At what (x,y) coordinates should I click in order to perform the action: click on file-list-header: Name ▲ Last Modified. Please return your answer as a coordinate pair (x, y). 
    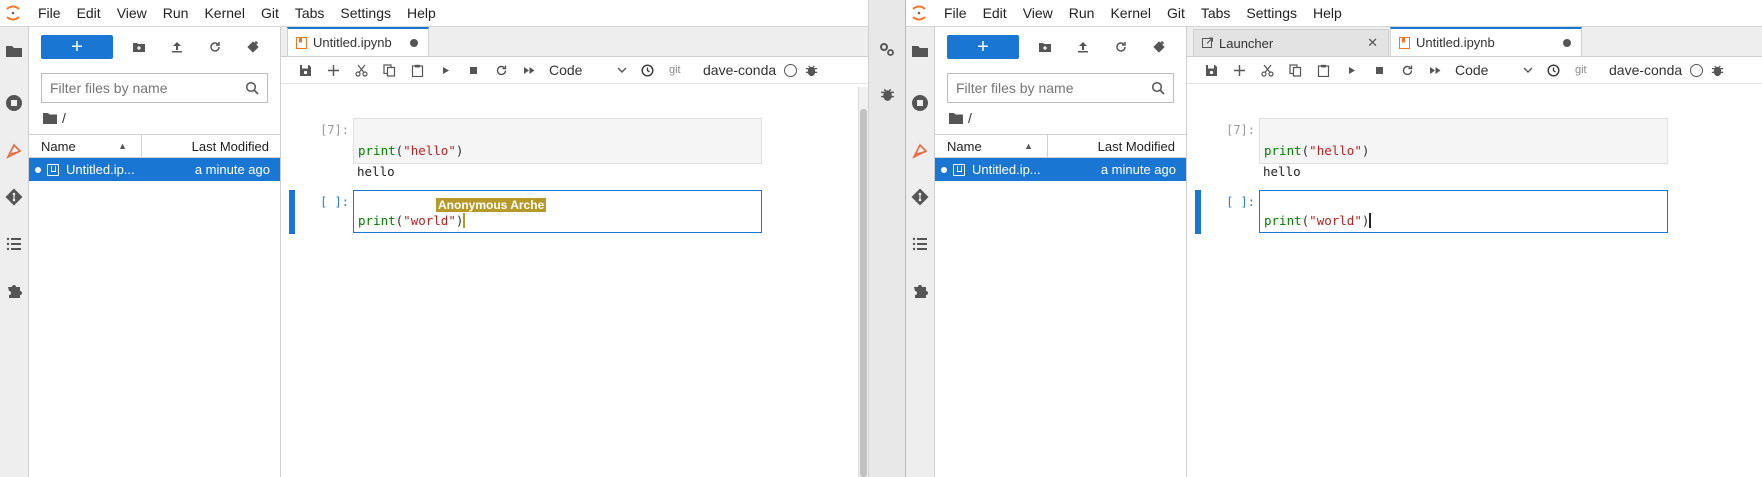
    Looking at the image, I should click on (154, 146).